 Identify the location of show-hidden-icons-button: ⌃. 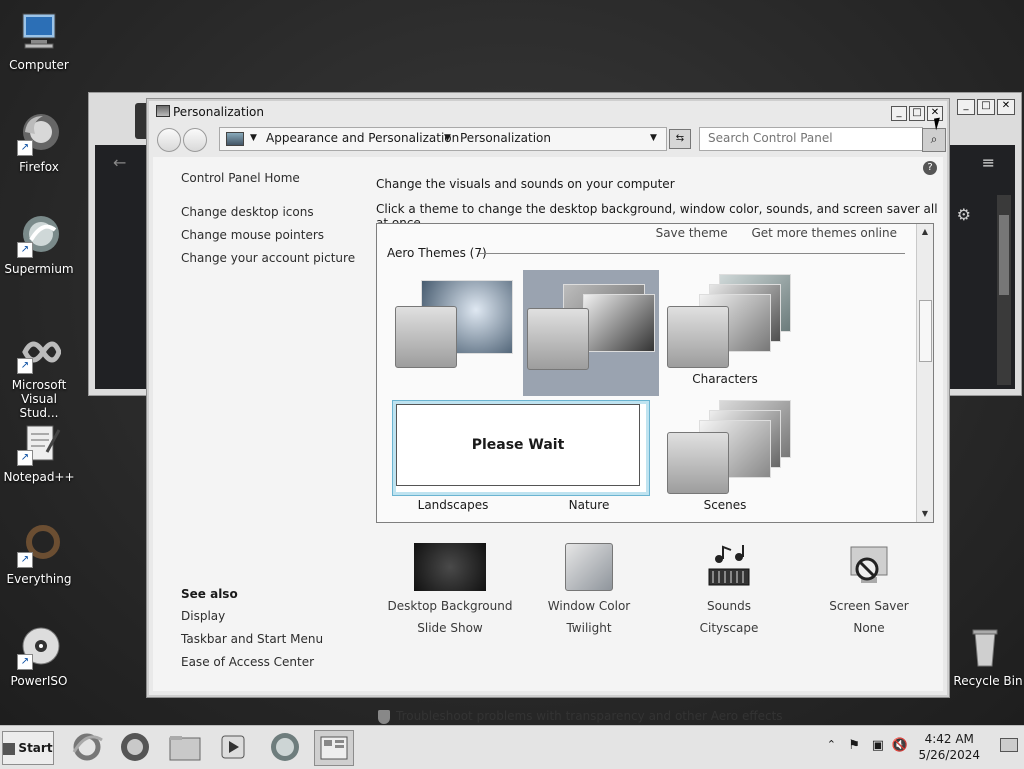
(831, 744).